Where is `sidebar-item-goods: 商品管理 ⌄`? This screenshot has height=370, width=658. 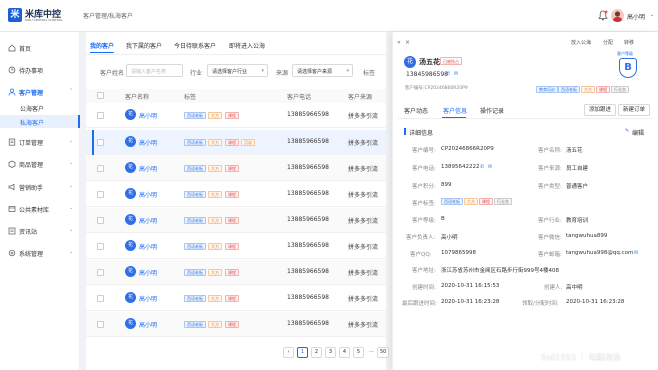
sidebar-item-goods: 商品管理 ⌄ is located at coordinates (40, 164).